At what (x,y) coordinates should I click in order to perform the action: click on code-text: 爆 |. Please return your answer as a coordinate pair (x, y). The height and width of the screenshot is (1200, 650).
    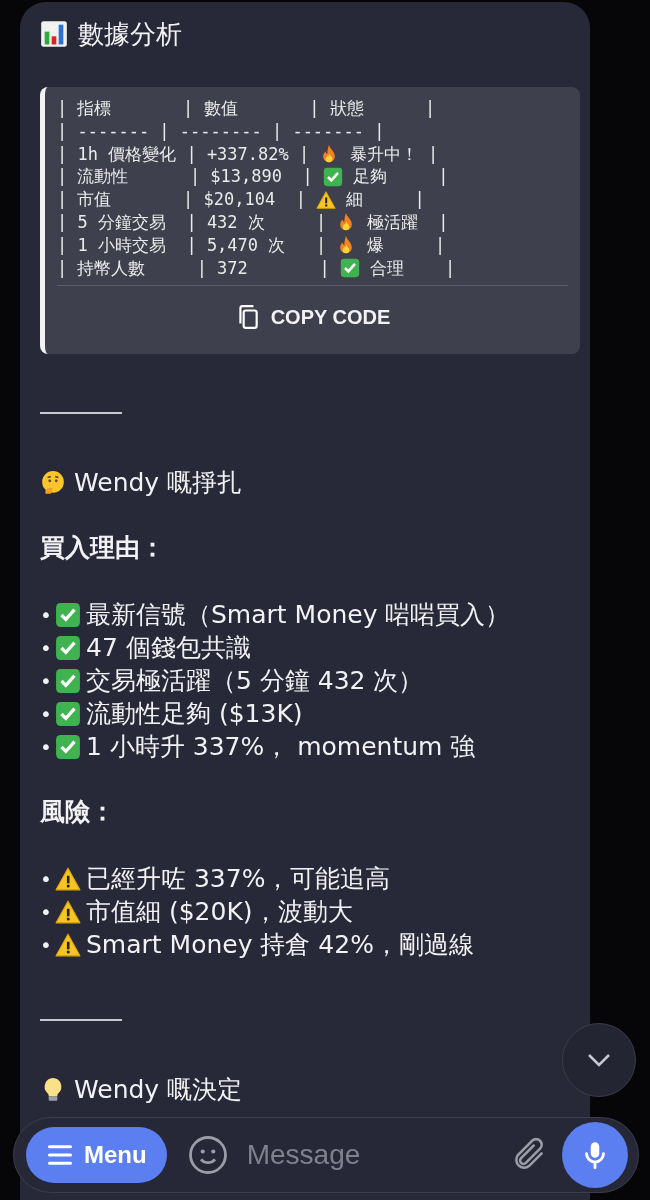
    Looking at the image, I should click on (405, 245).